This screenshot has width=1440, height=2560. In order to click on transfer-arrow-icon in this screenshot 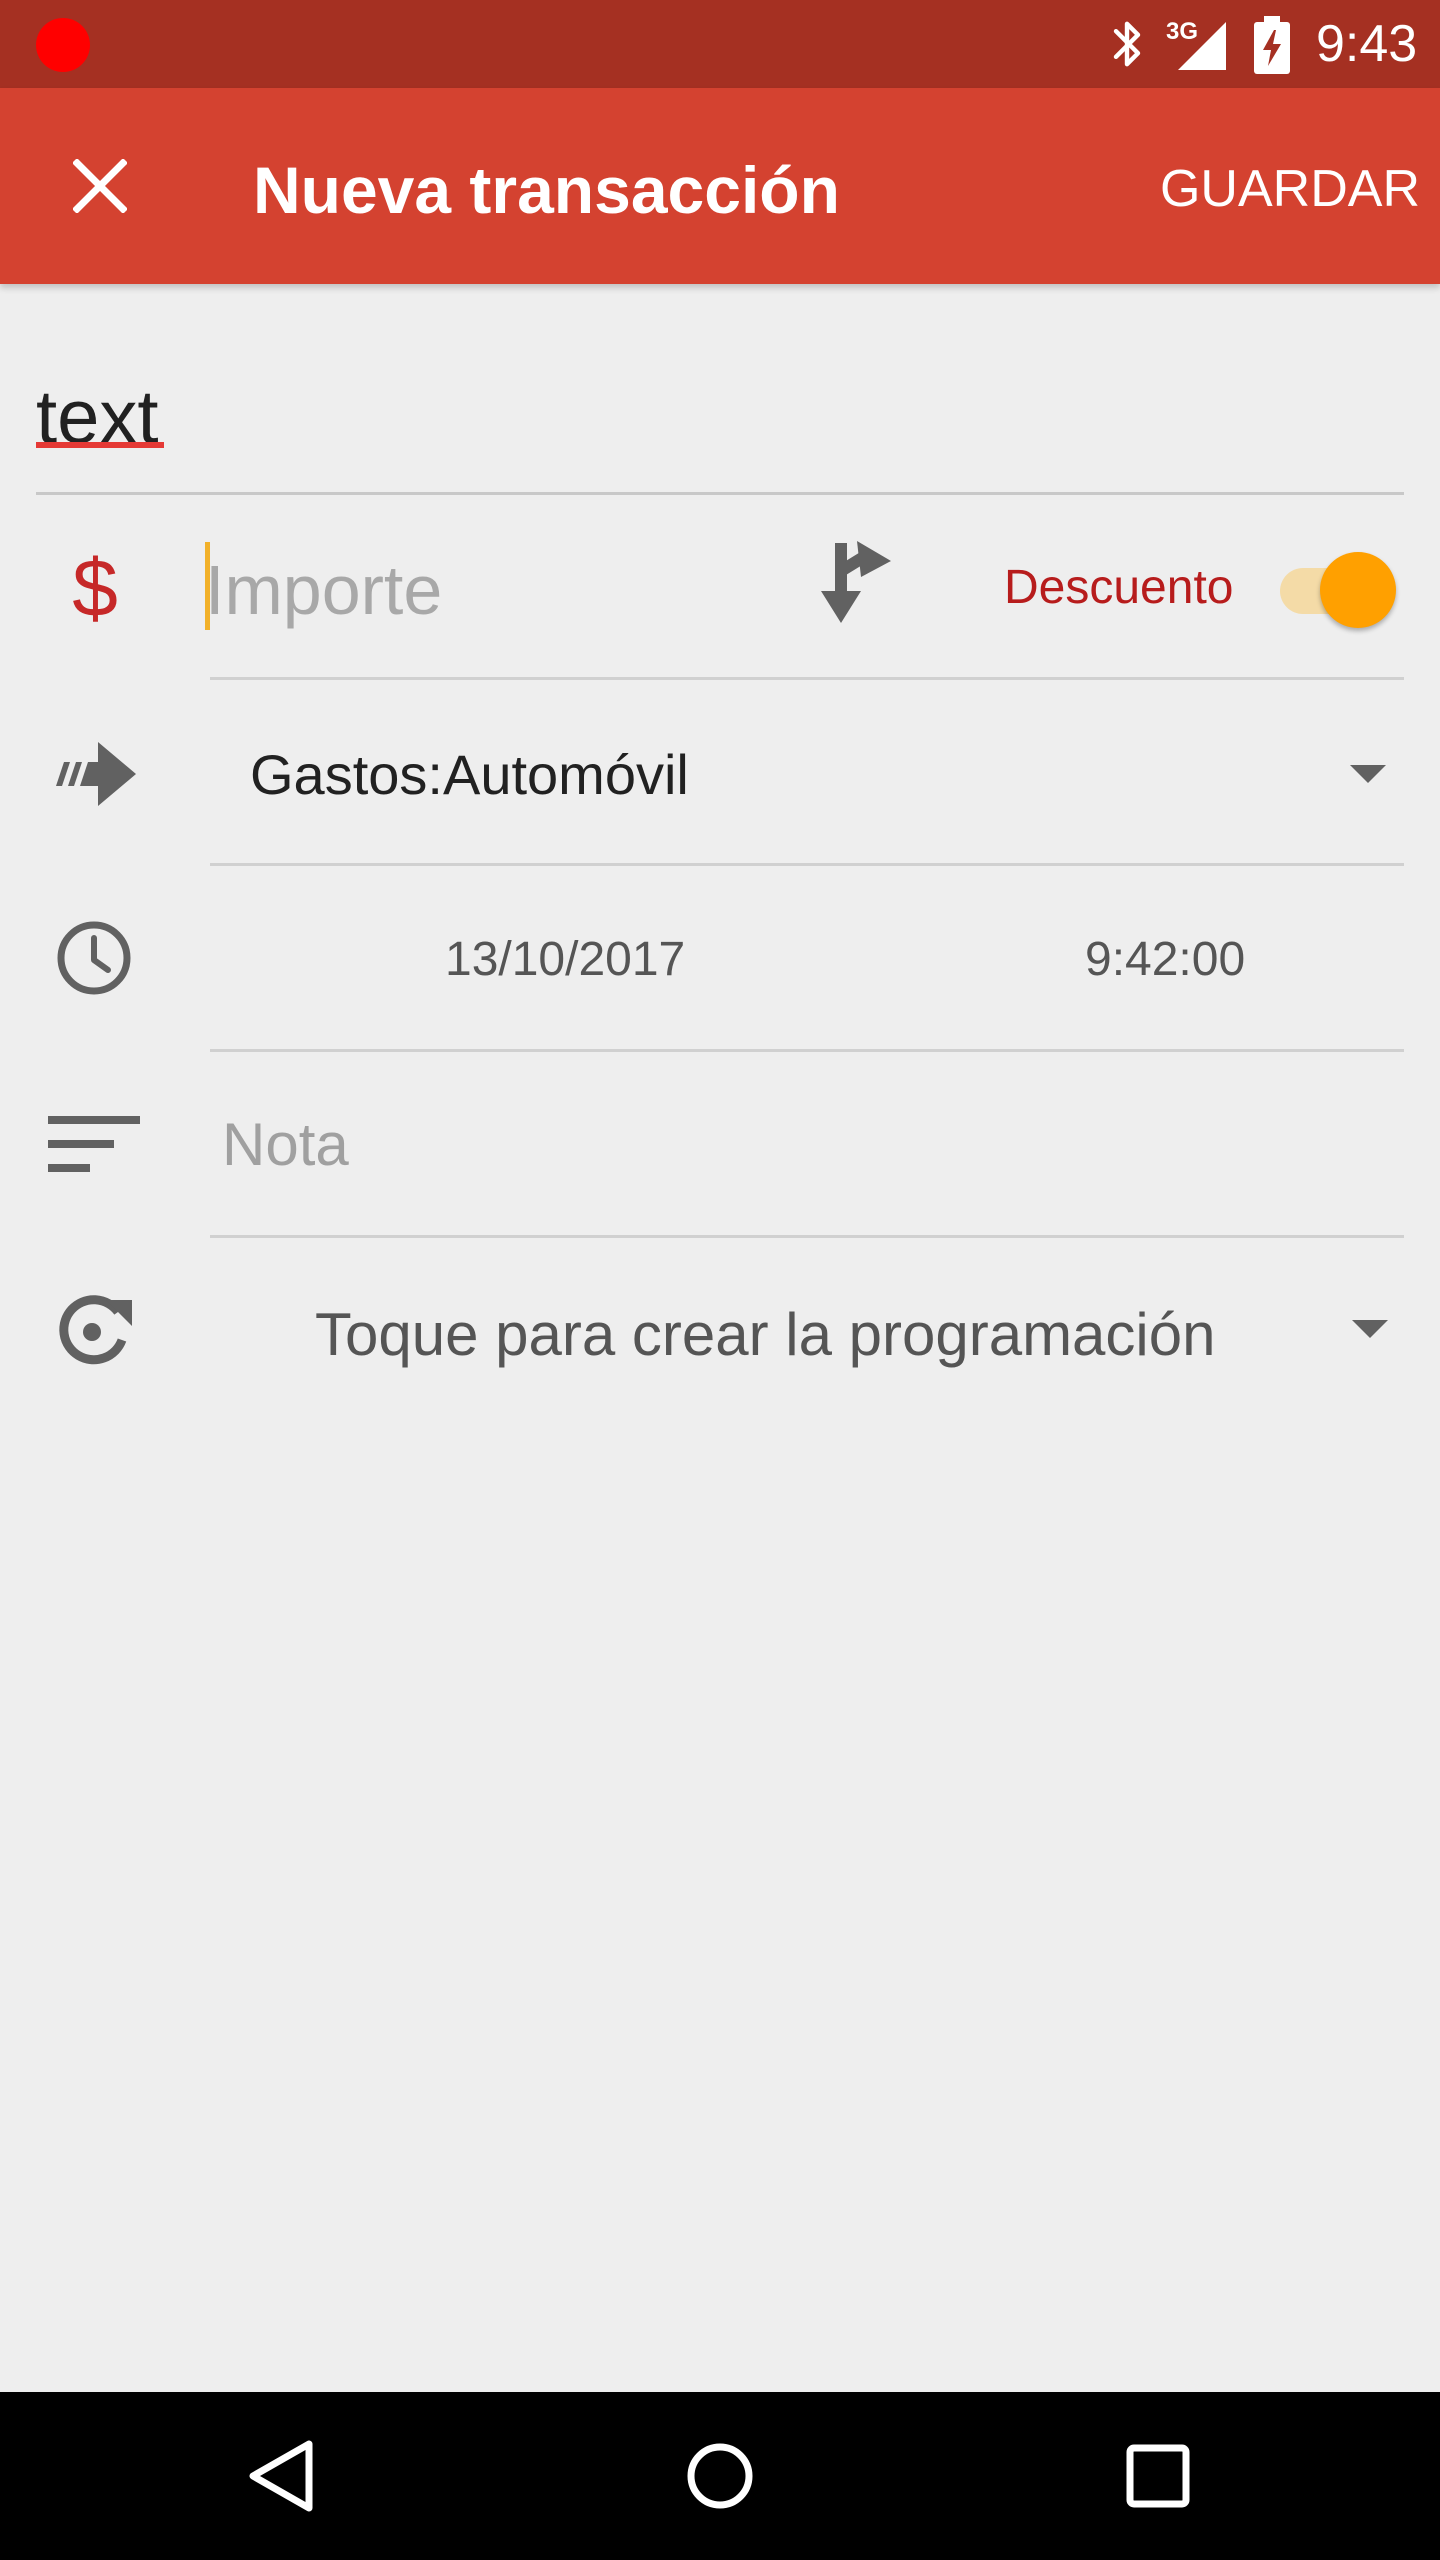, I will do `click(96, 774)`.